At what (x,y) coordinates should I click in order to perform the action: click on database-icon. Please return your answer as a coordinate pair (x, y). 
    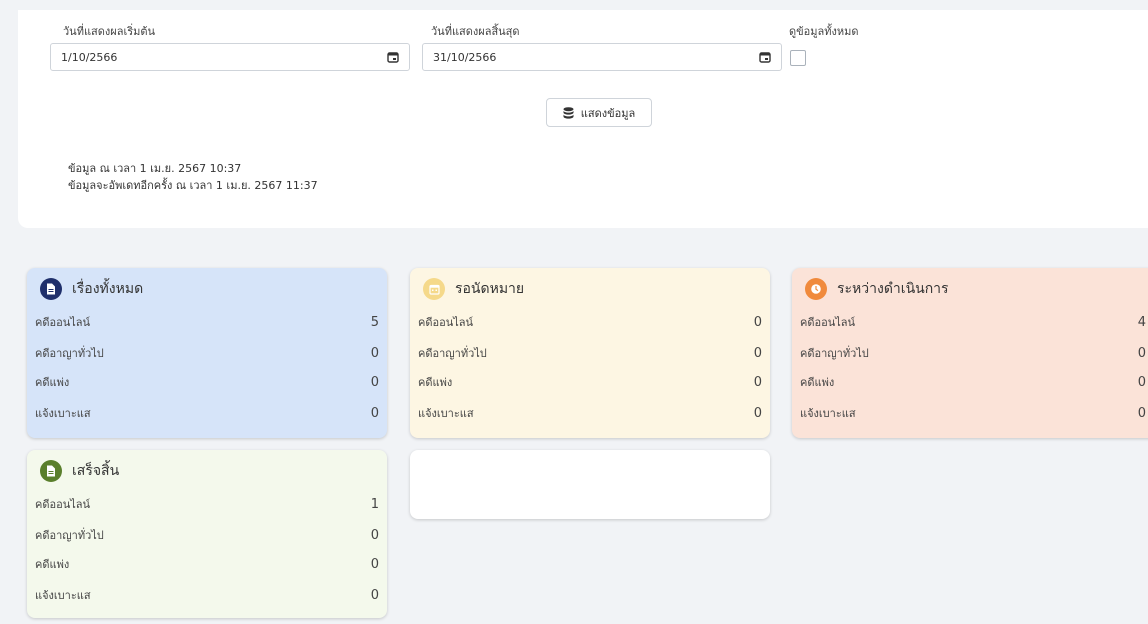
    Looking at the image, I should click on (568, 112).